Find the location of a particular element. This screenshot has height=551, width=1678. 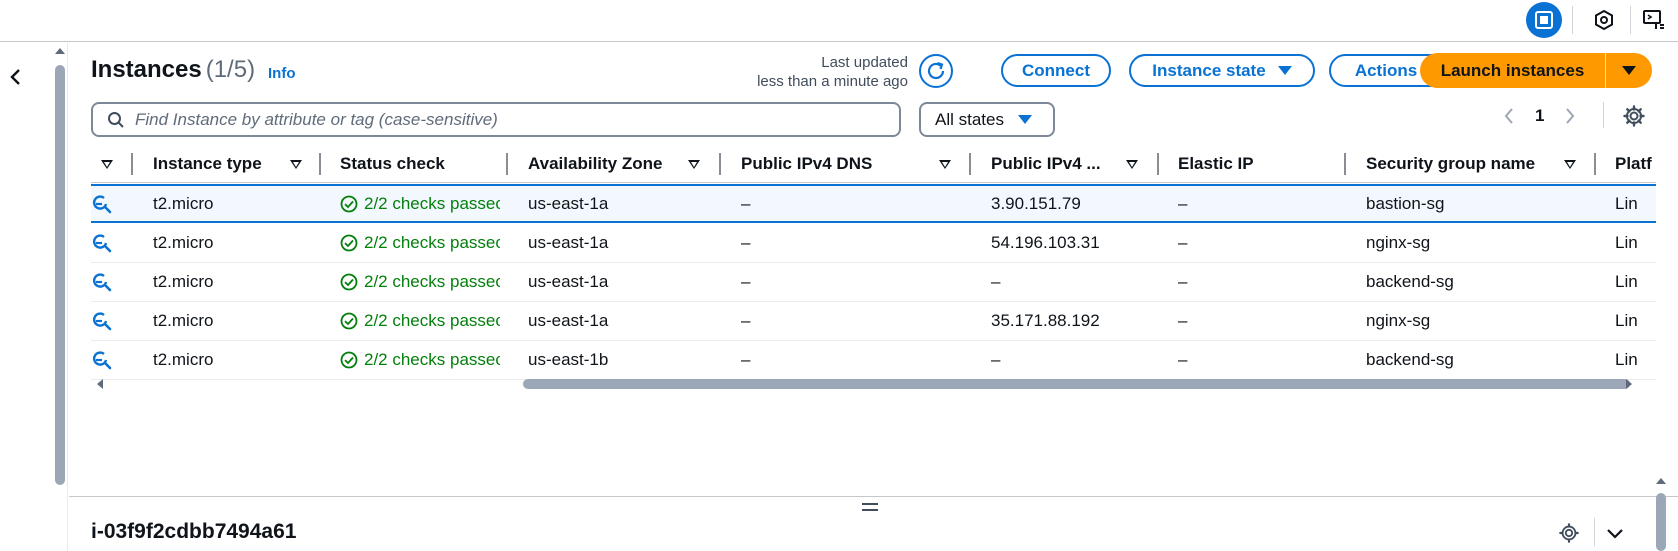

cloudshell-button is located at coordinates (1604, 20).